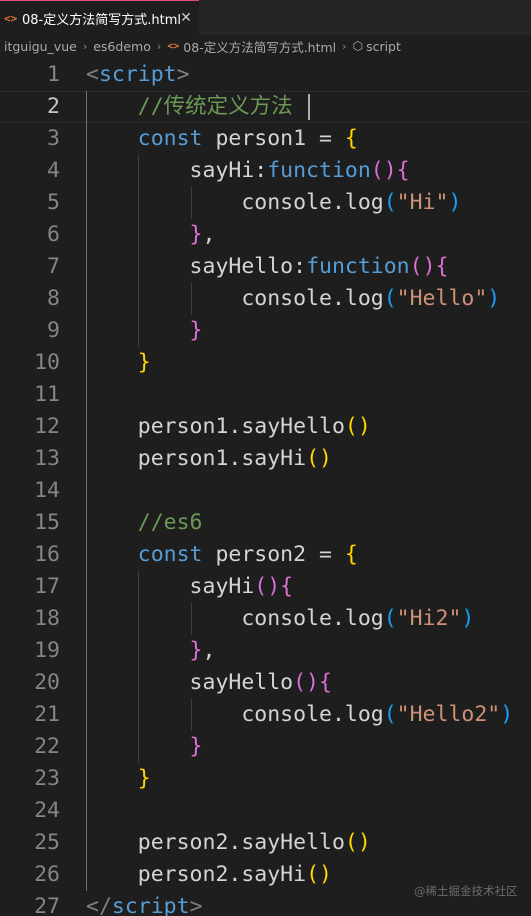 This screenshot has height=916, width=531. I want to click on watermark: @稀土掘金技术社区, so click(466, 891).